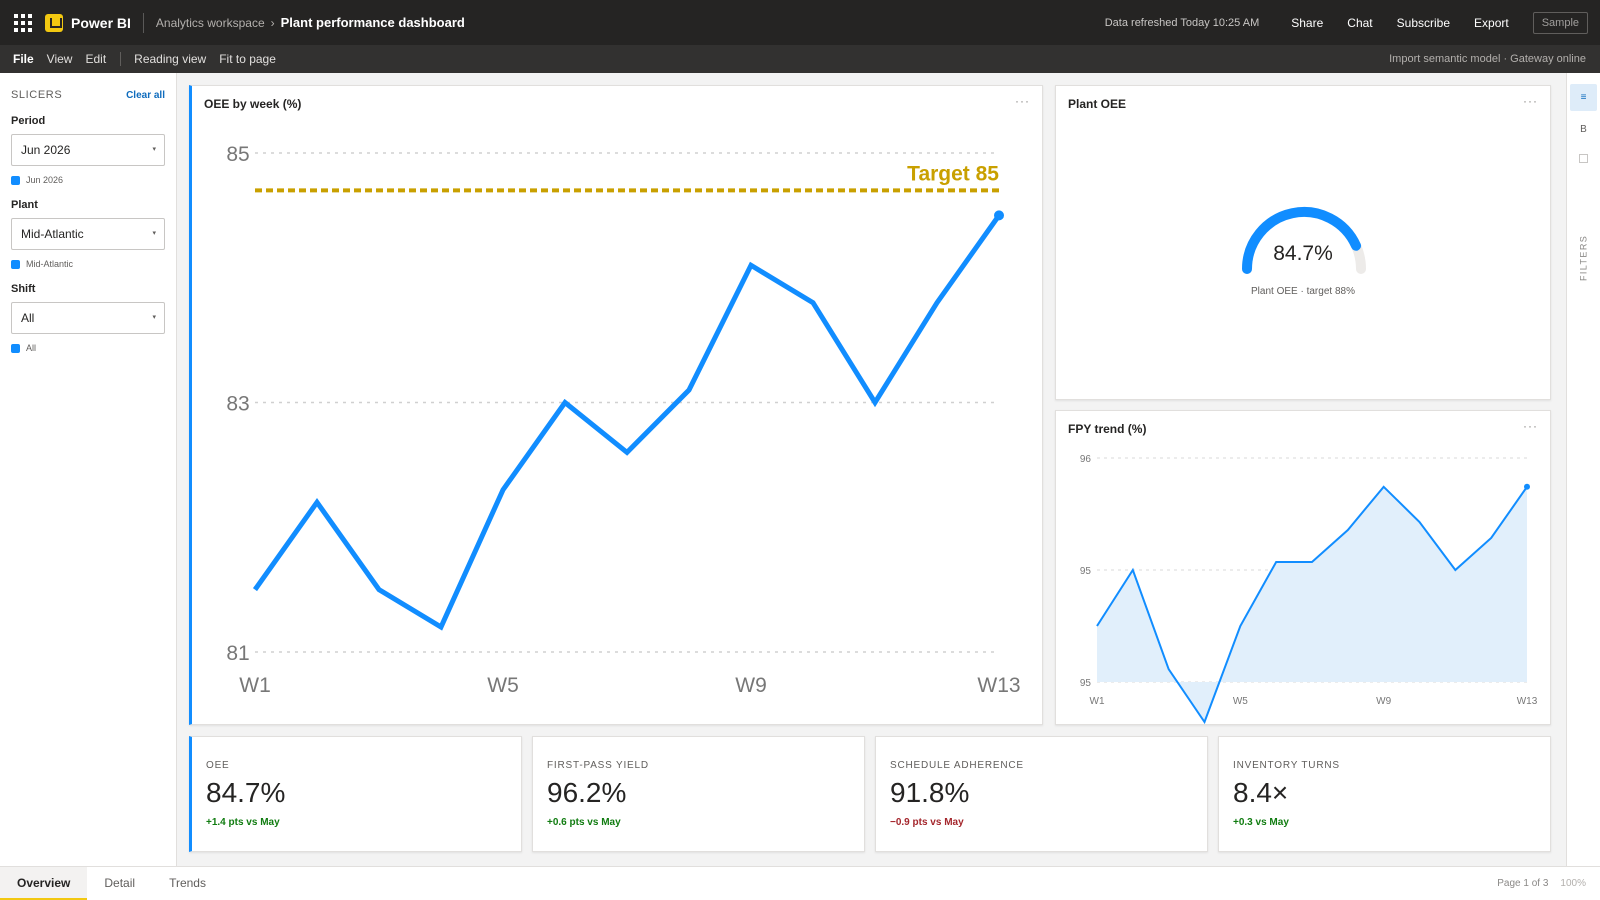 The image size is (1600, 900). What do you see at coordinates (372, 22) in the screenshot?
I see `report-title: Plant performance dashboard` at bounding box center [372, 22].